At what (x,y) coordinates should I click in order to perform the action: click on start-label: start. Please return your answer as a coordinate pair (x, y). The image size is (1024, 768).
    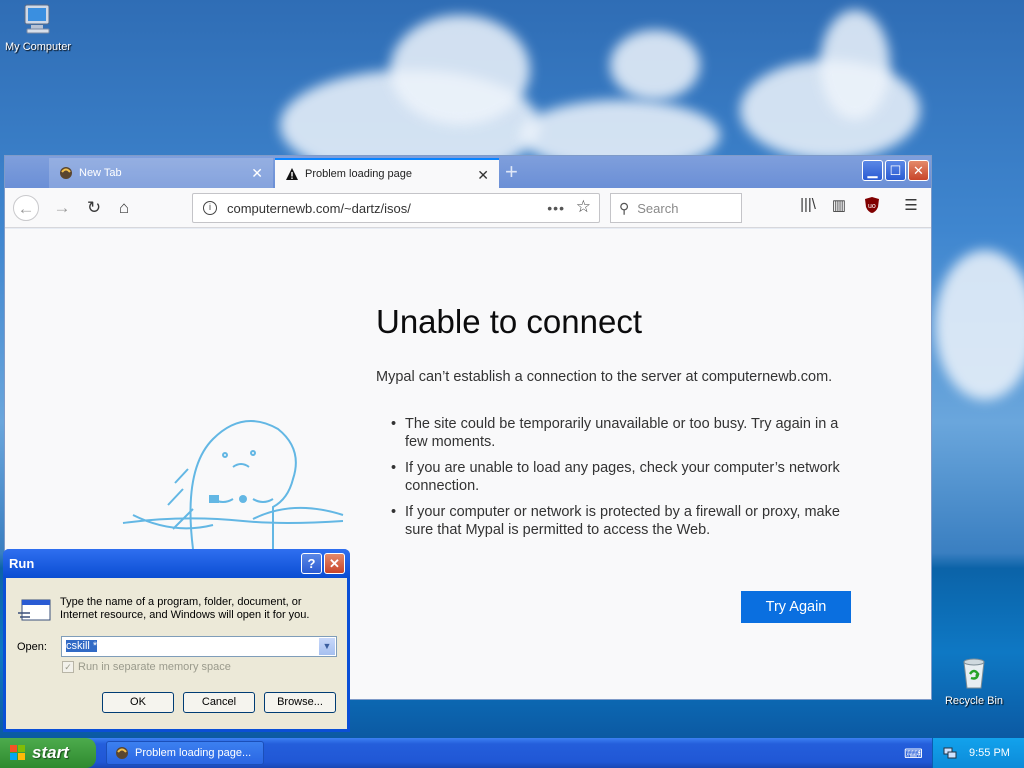
    Looking at the image, I should click on (50, 752).